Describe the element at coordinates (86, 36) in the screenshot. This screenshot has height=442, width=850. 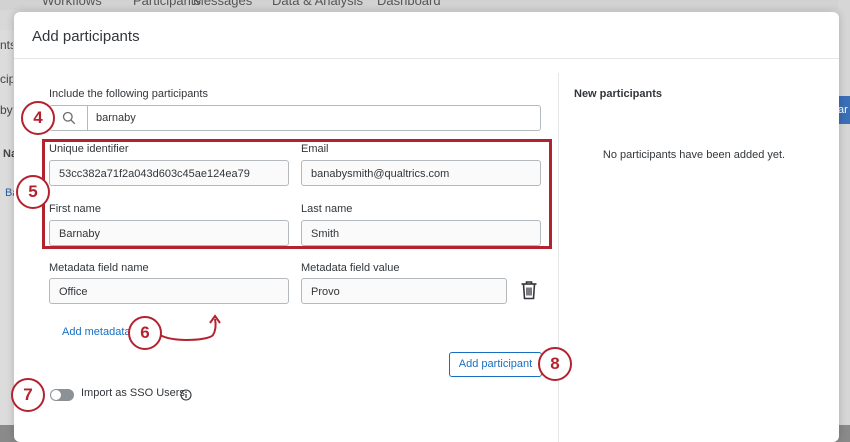
I see `modal-title: Add participants` at that location.